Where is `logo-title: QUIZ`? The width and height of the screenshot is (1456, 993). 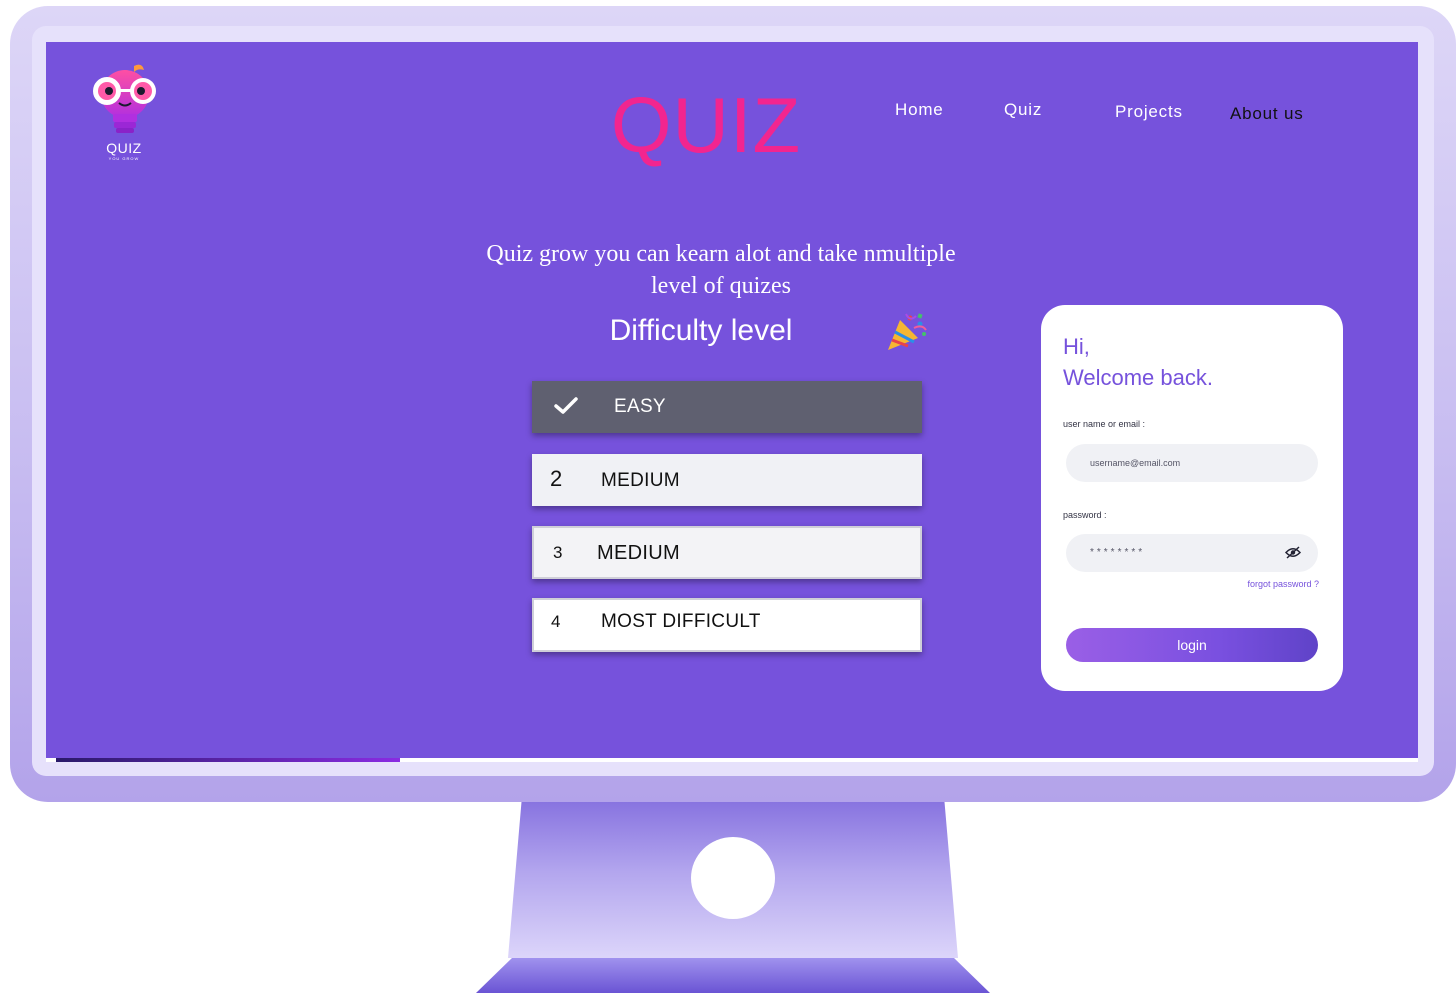 logo-title: QUIZ is located at coordinates (124, 148).